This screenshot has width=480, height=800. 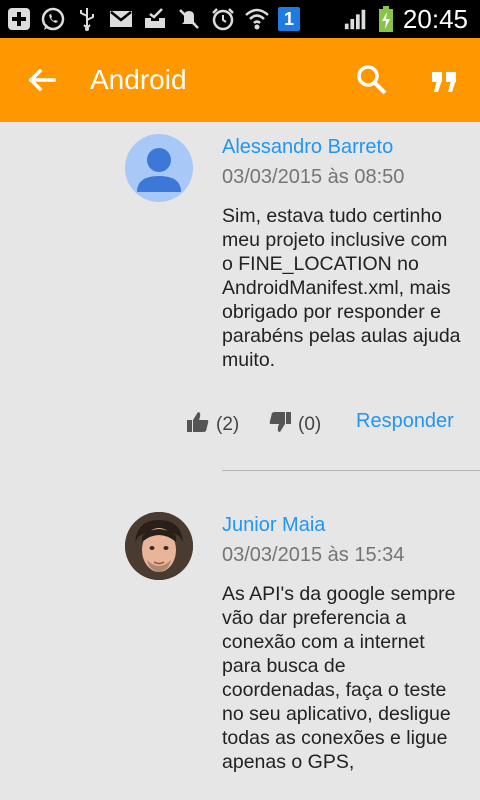 I want to click on thumbs-up-icon, so click(x=198, y=425).